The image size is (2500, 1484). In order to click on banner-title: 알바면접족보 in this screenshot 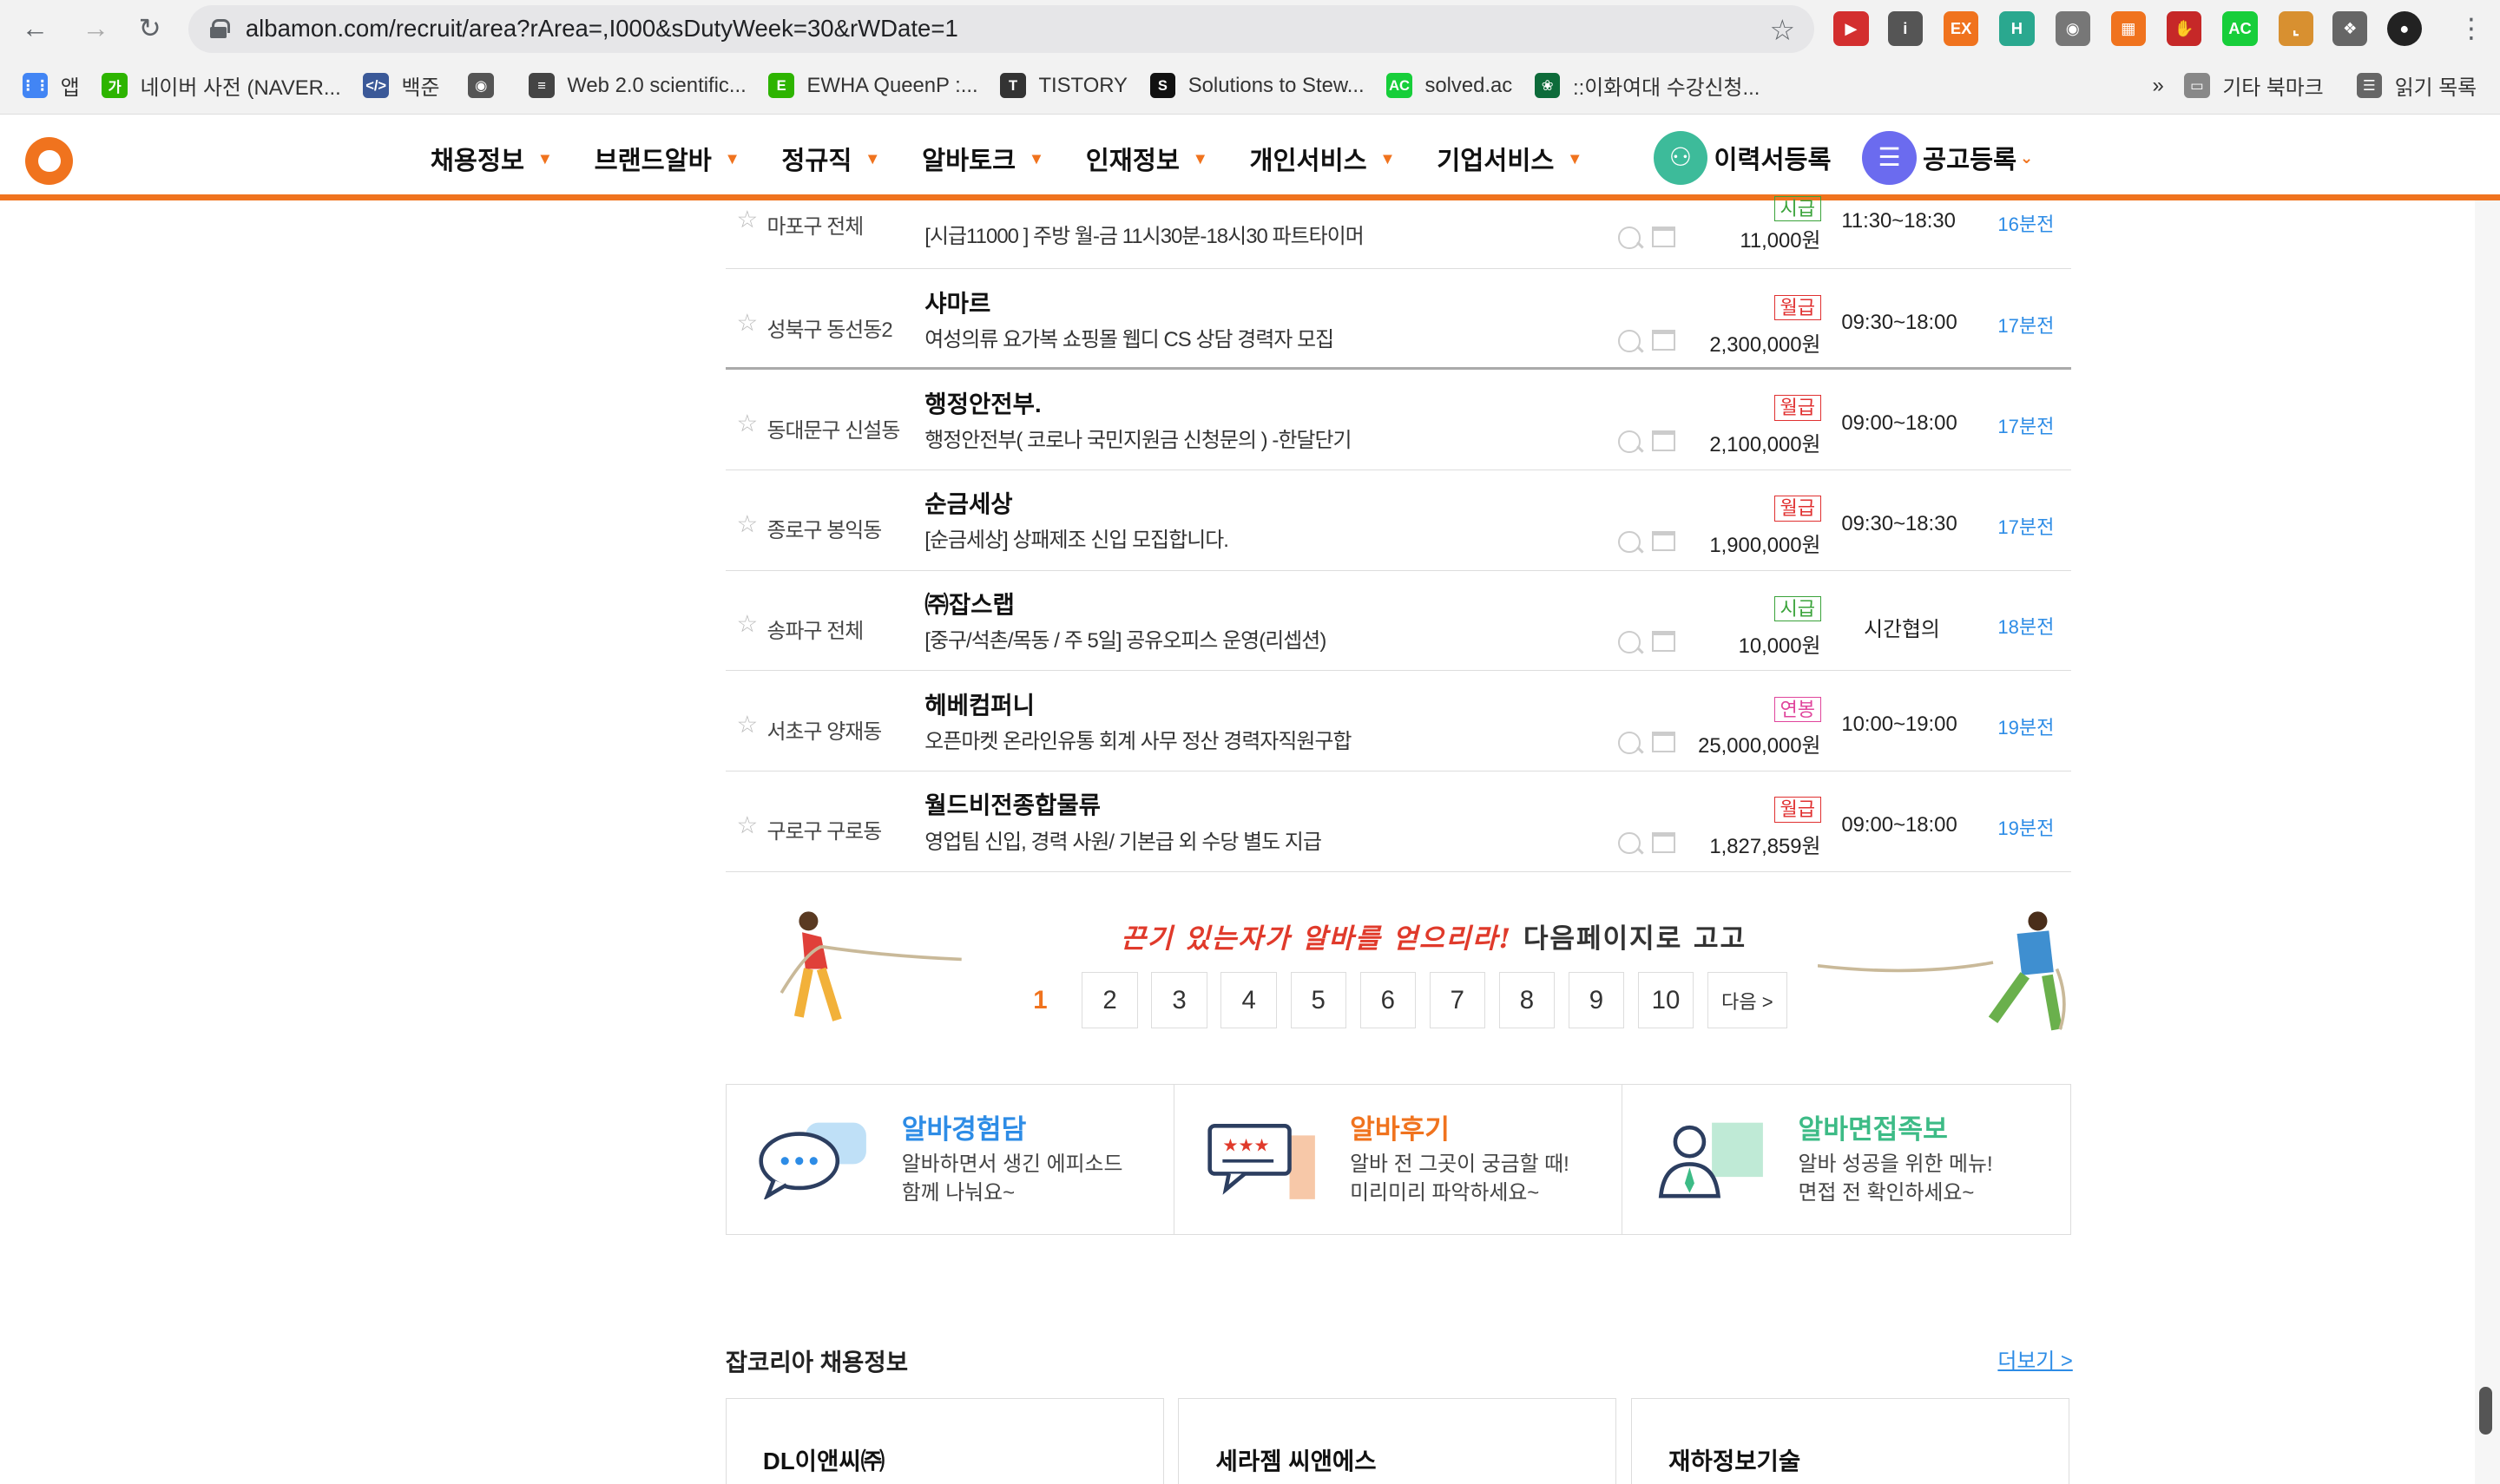, I will do `click(1873, 1126)`.